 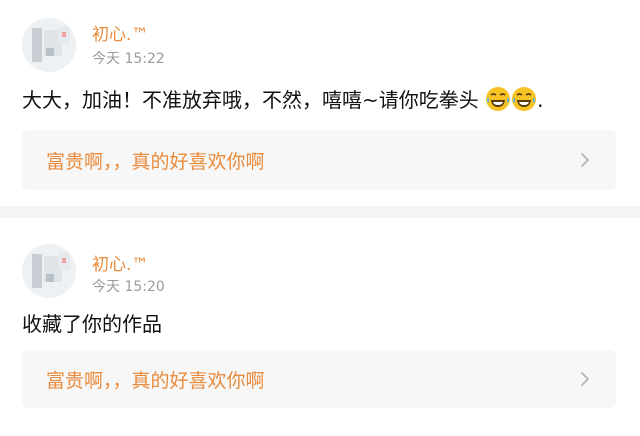 What do you see at coordinates (128, 287) in the screenshot?
I see `timestamp: 今天 15:20` at bounding box center [128, 287].